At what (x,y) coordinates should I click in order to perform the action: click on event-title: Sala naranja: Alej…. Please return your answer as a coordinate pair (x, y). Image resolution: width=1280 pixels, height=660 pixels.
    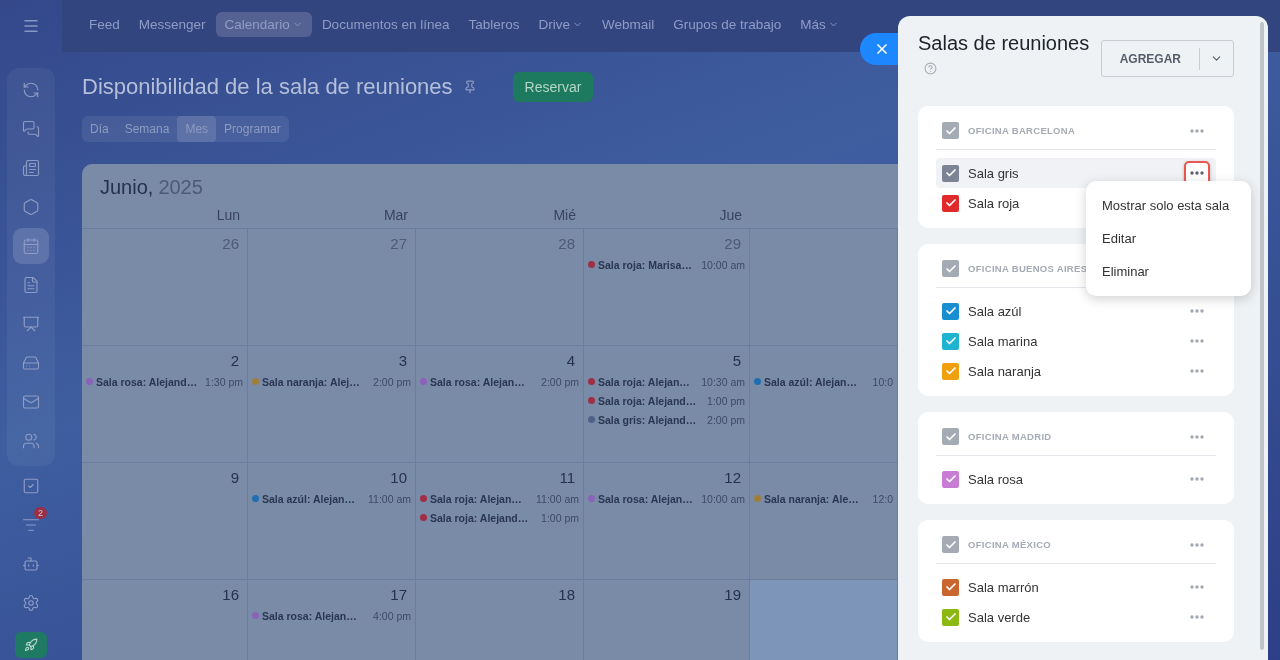
    Looking at the image, I should click on (316, 381).